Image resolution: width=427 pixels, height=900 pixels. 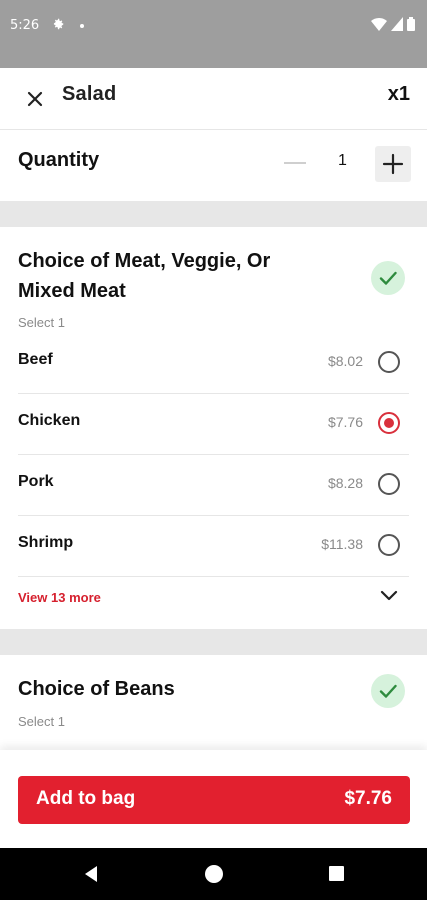 I want to click on option-chicken: Chicken $7.76, so click(x=213, y=424).